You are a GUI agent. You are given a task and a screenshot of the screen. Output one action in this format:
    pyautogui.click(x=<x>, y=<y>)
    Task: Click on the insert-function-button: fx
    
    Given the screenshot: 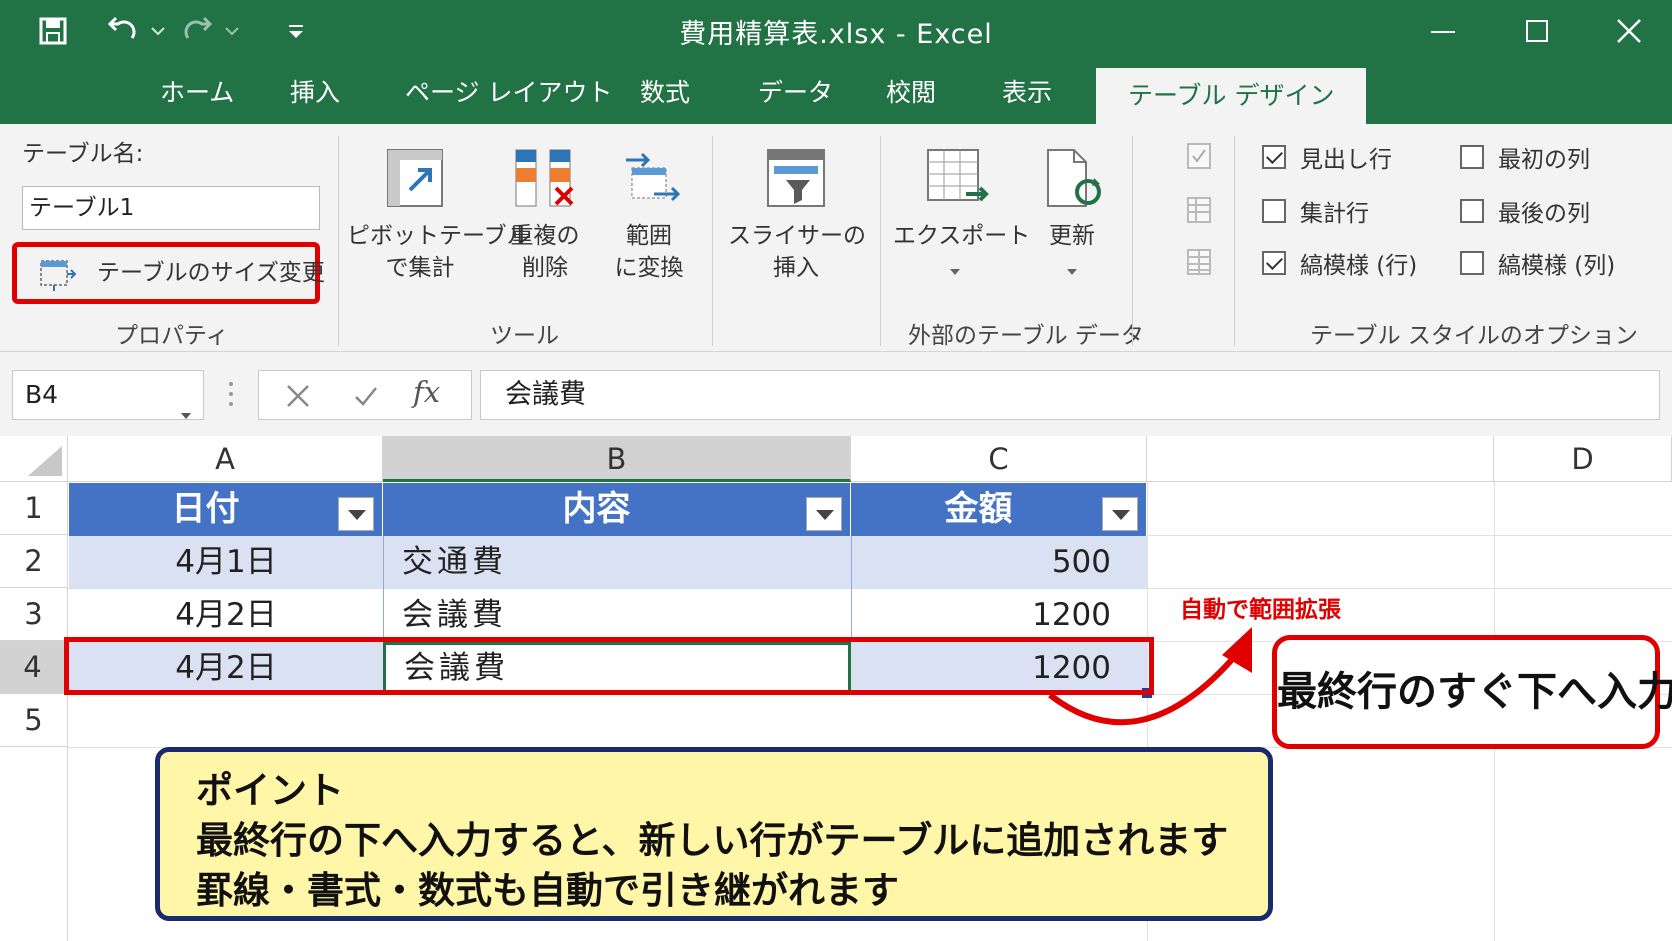 What is the action you would take?
    pyautogui.click(x=426, y=392)
    